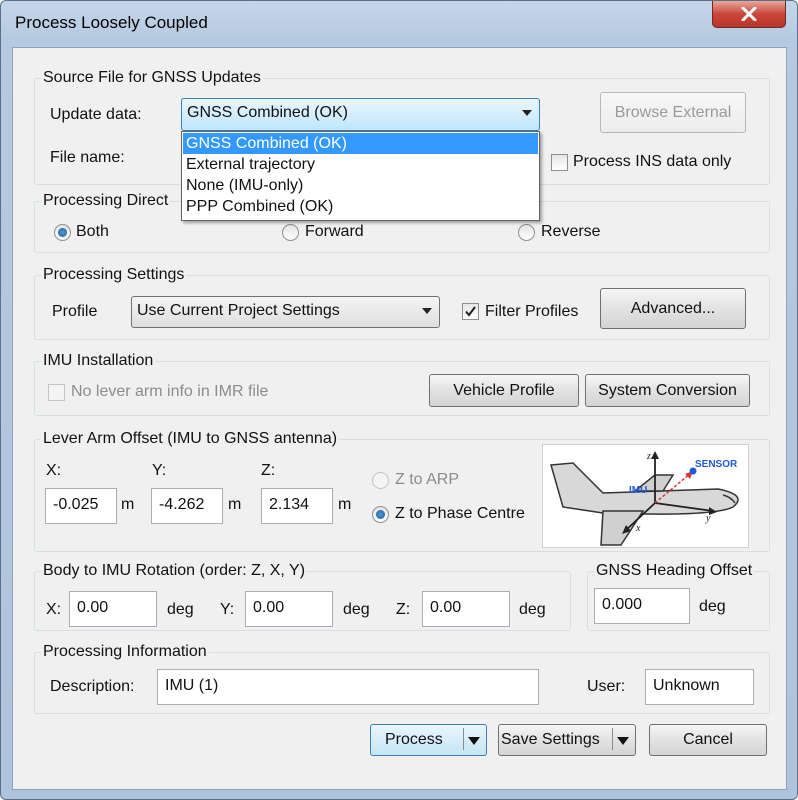 The height and width of the screenshot is (800, 798). I want to click on lever-z-label: Z:, so click(268, 470).